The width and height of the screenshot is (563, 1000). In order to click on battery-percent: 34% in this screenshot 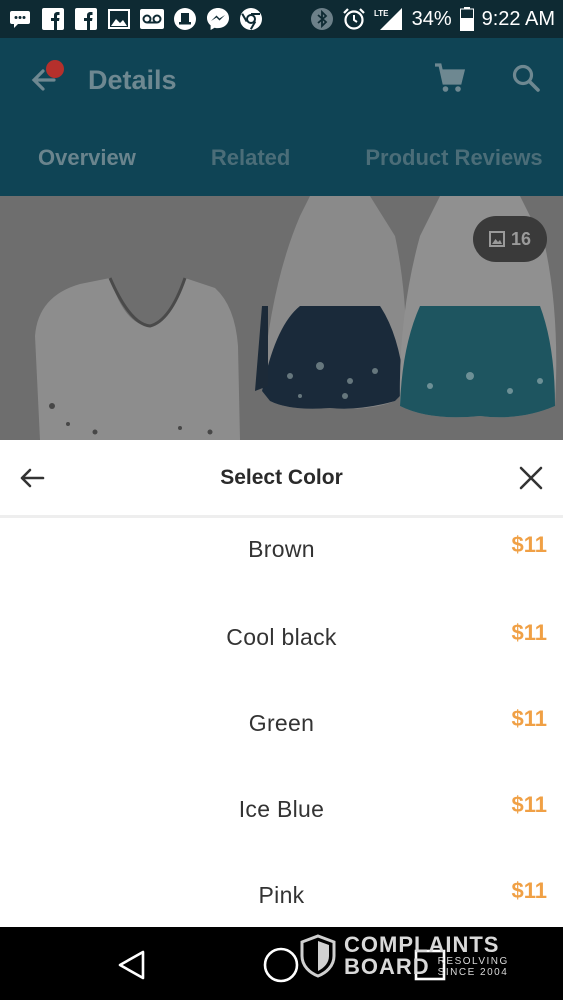, I will do `click(431, 18)`.